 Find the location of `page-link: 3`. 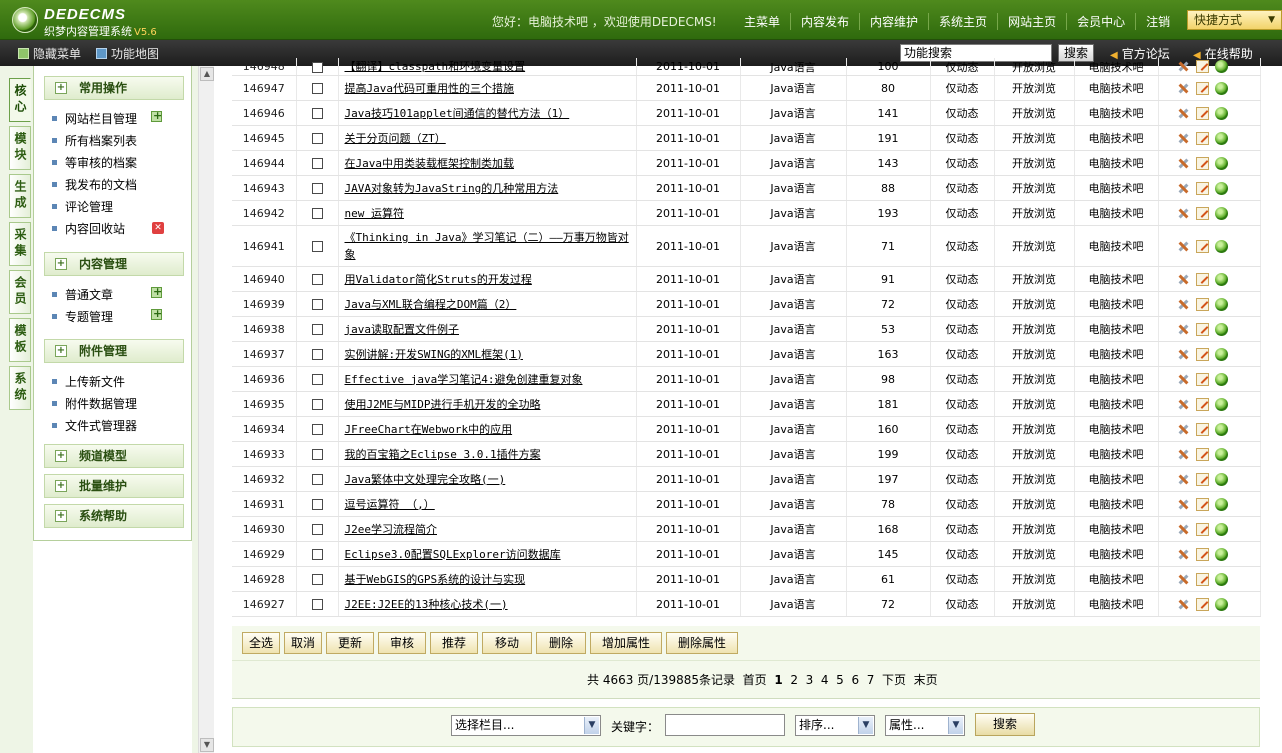

page-link: 3 is located at coordinates (810, 680).